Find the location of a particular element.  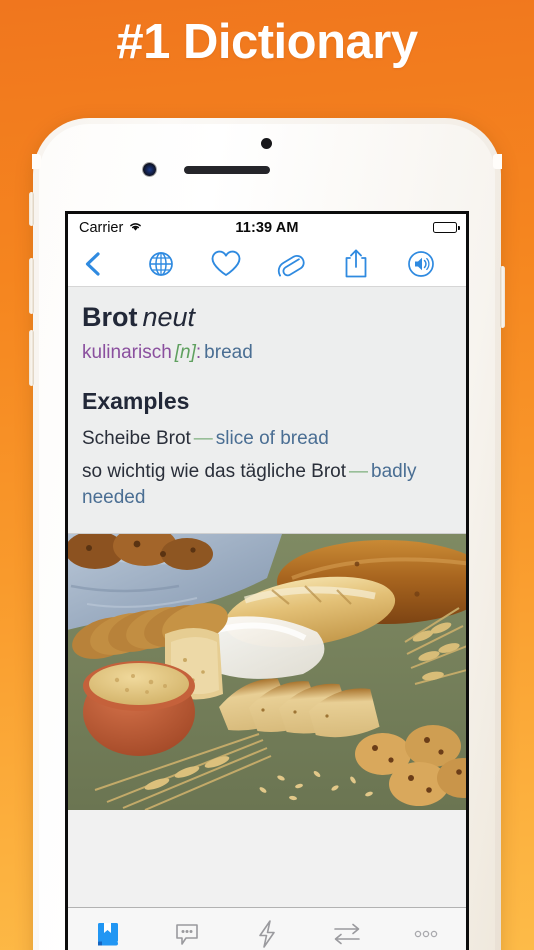

antenna-band-right is located at coordinates (497, 161).